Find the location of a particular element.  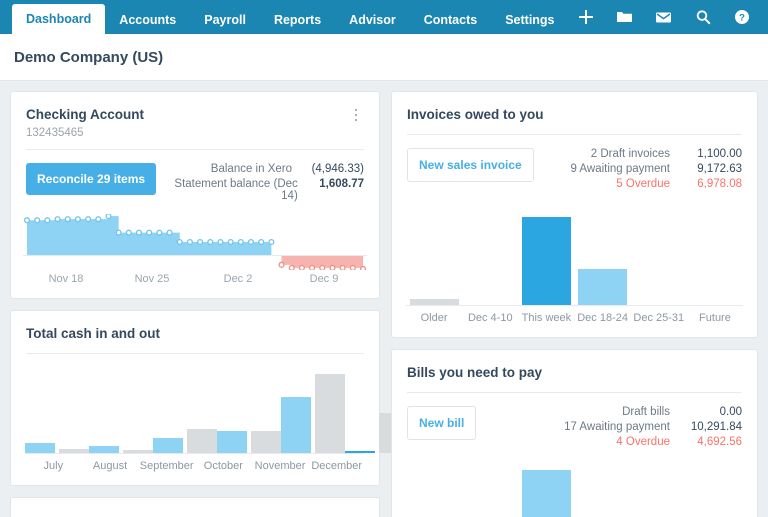

nav-tab-advisor: Advisor is located at coordinates (372, 20).